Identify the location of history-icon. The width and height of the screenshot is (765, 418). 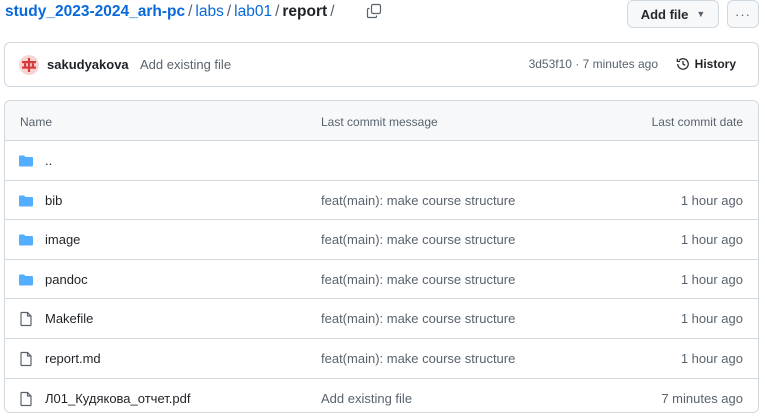
(682, 64).